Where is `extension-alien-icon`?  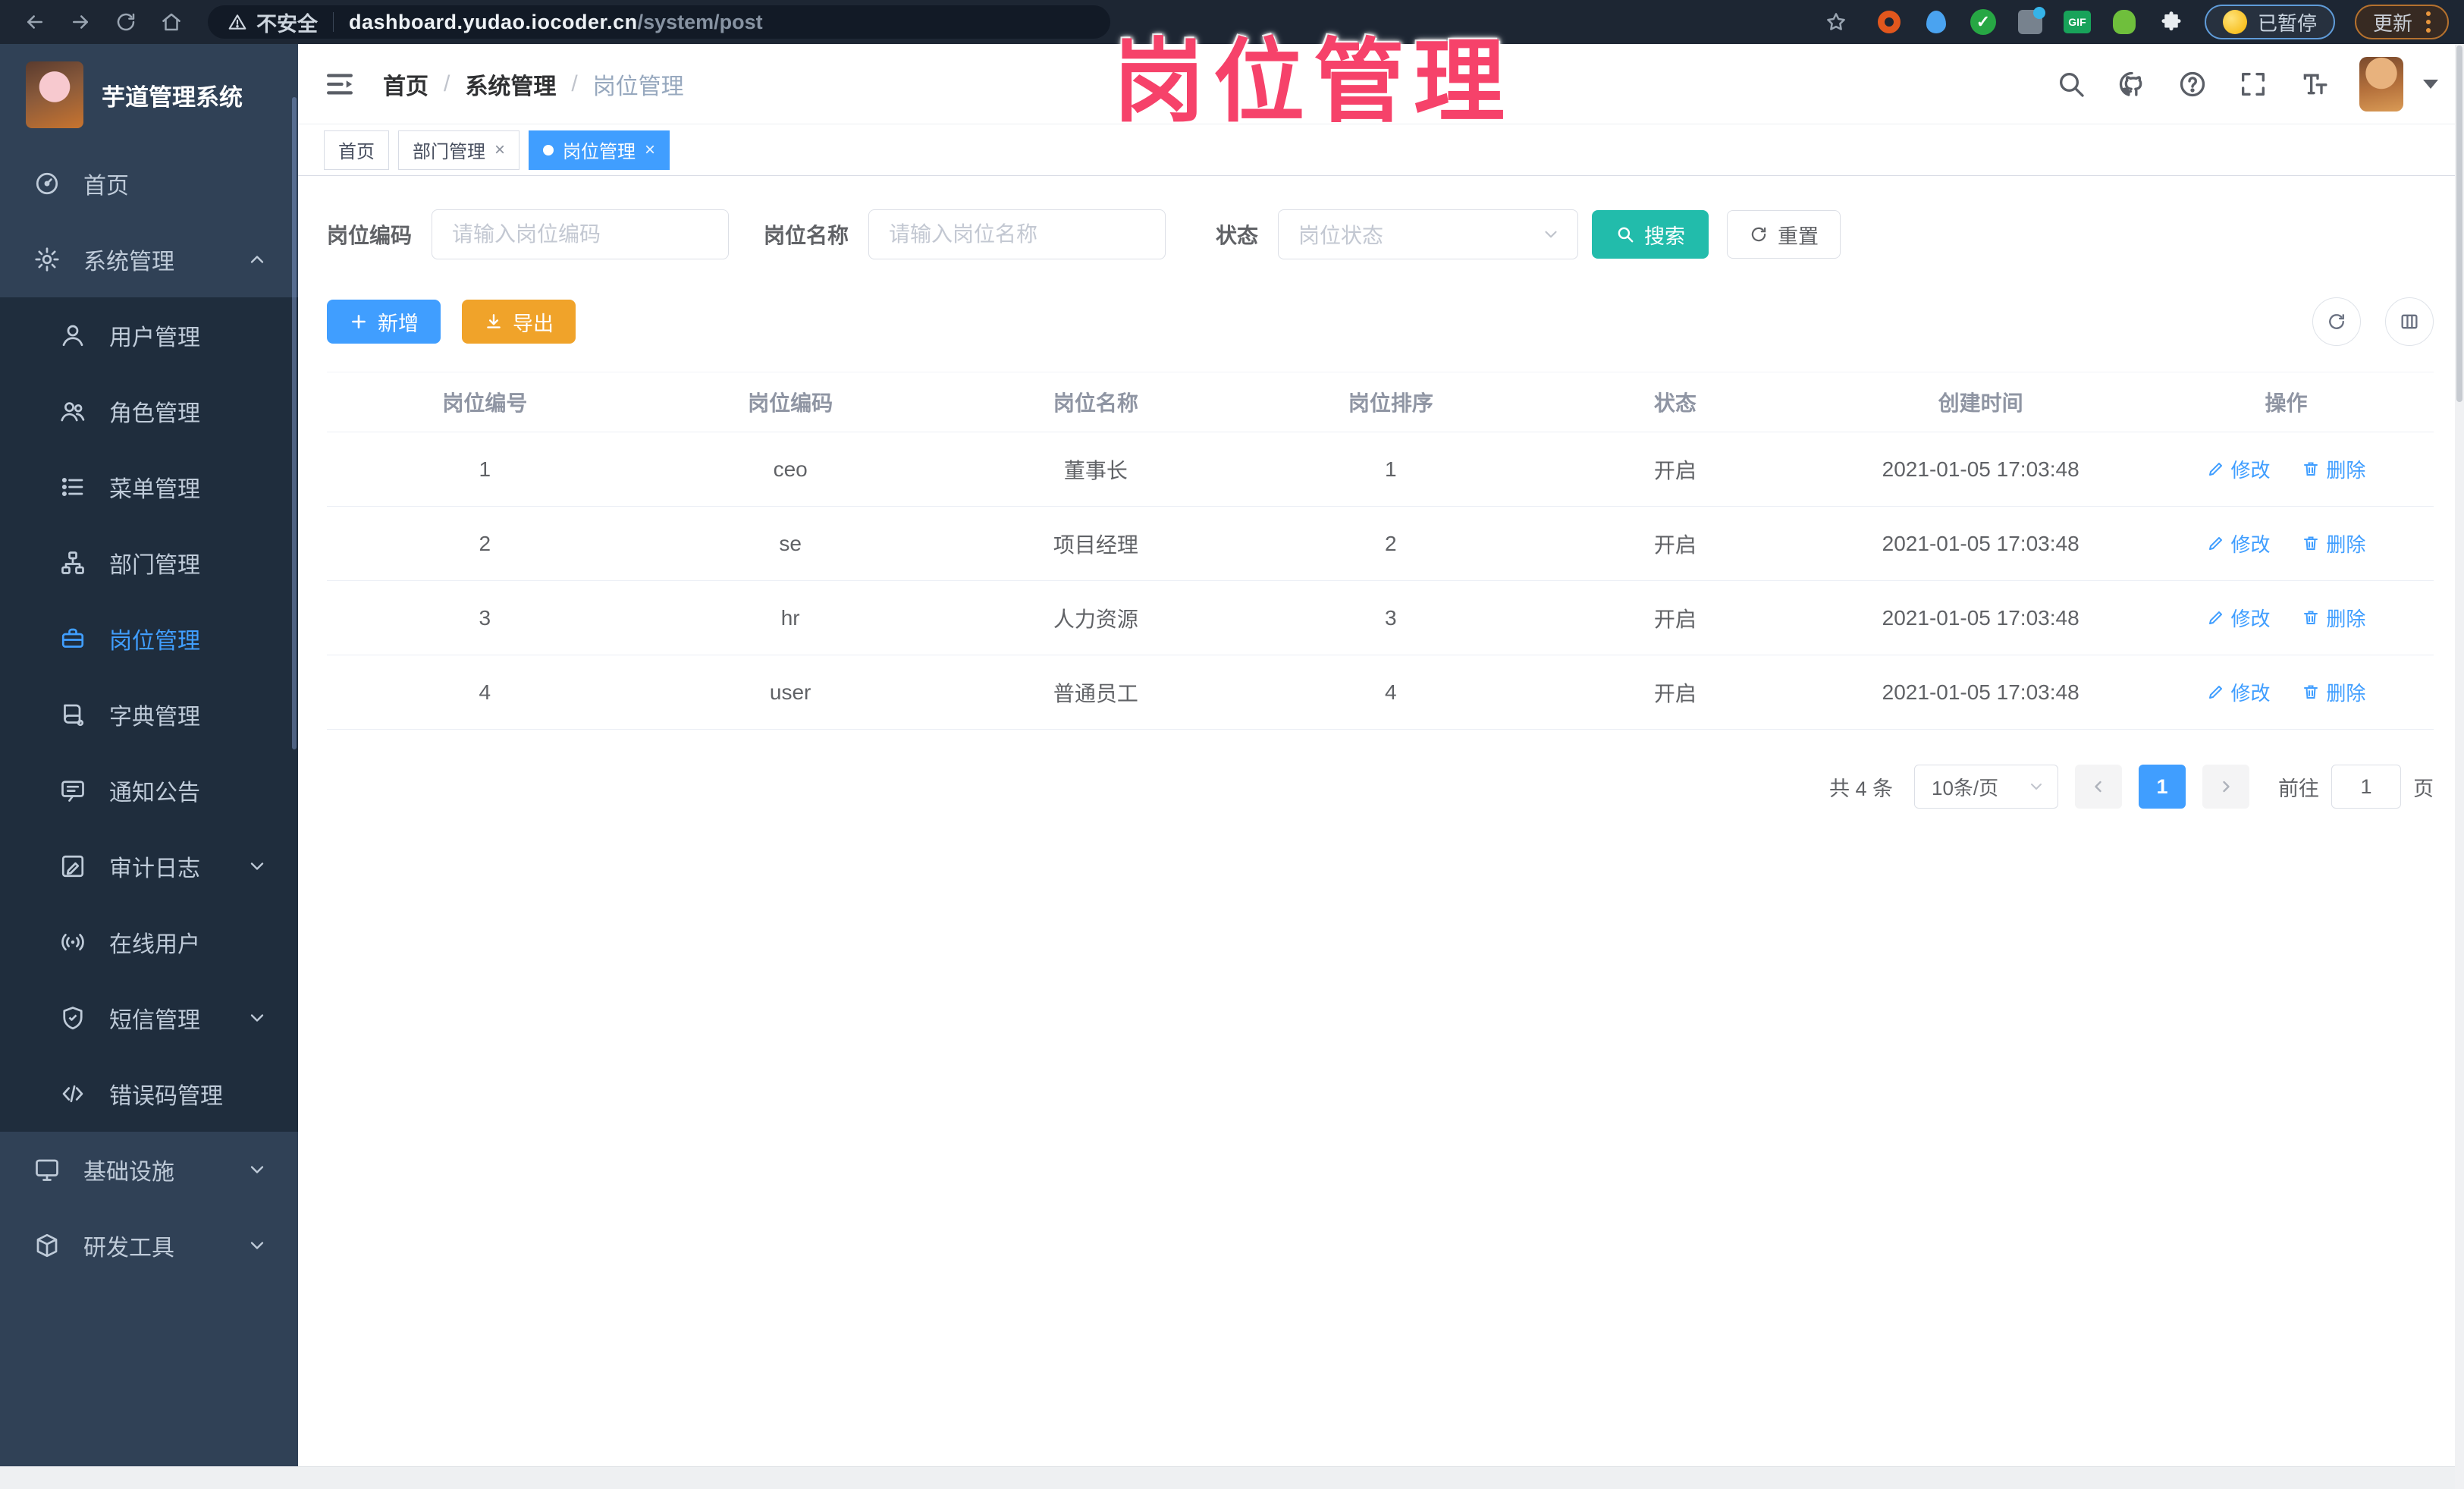
extension-alien-icon is located at coordinates (2124, 22).